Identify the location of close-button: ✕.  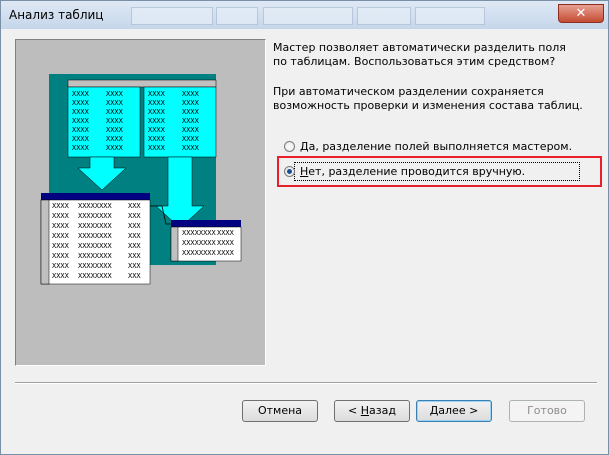
(581, 13).